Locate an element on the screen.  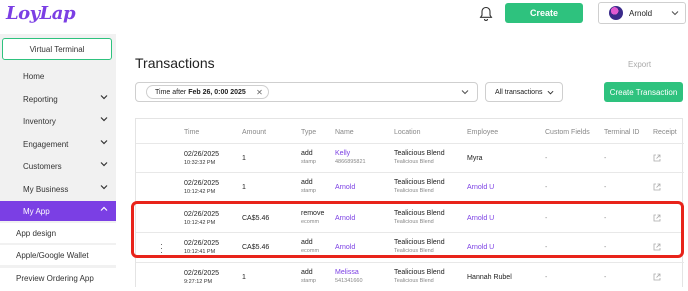
logo: LoyLap is located at coordinates (41, 13).